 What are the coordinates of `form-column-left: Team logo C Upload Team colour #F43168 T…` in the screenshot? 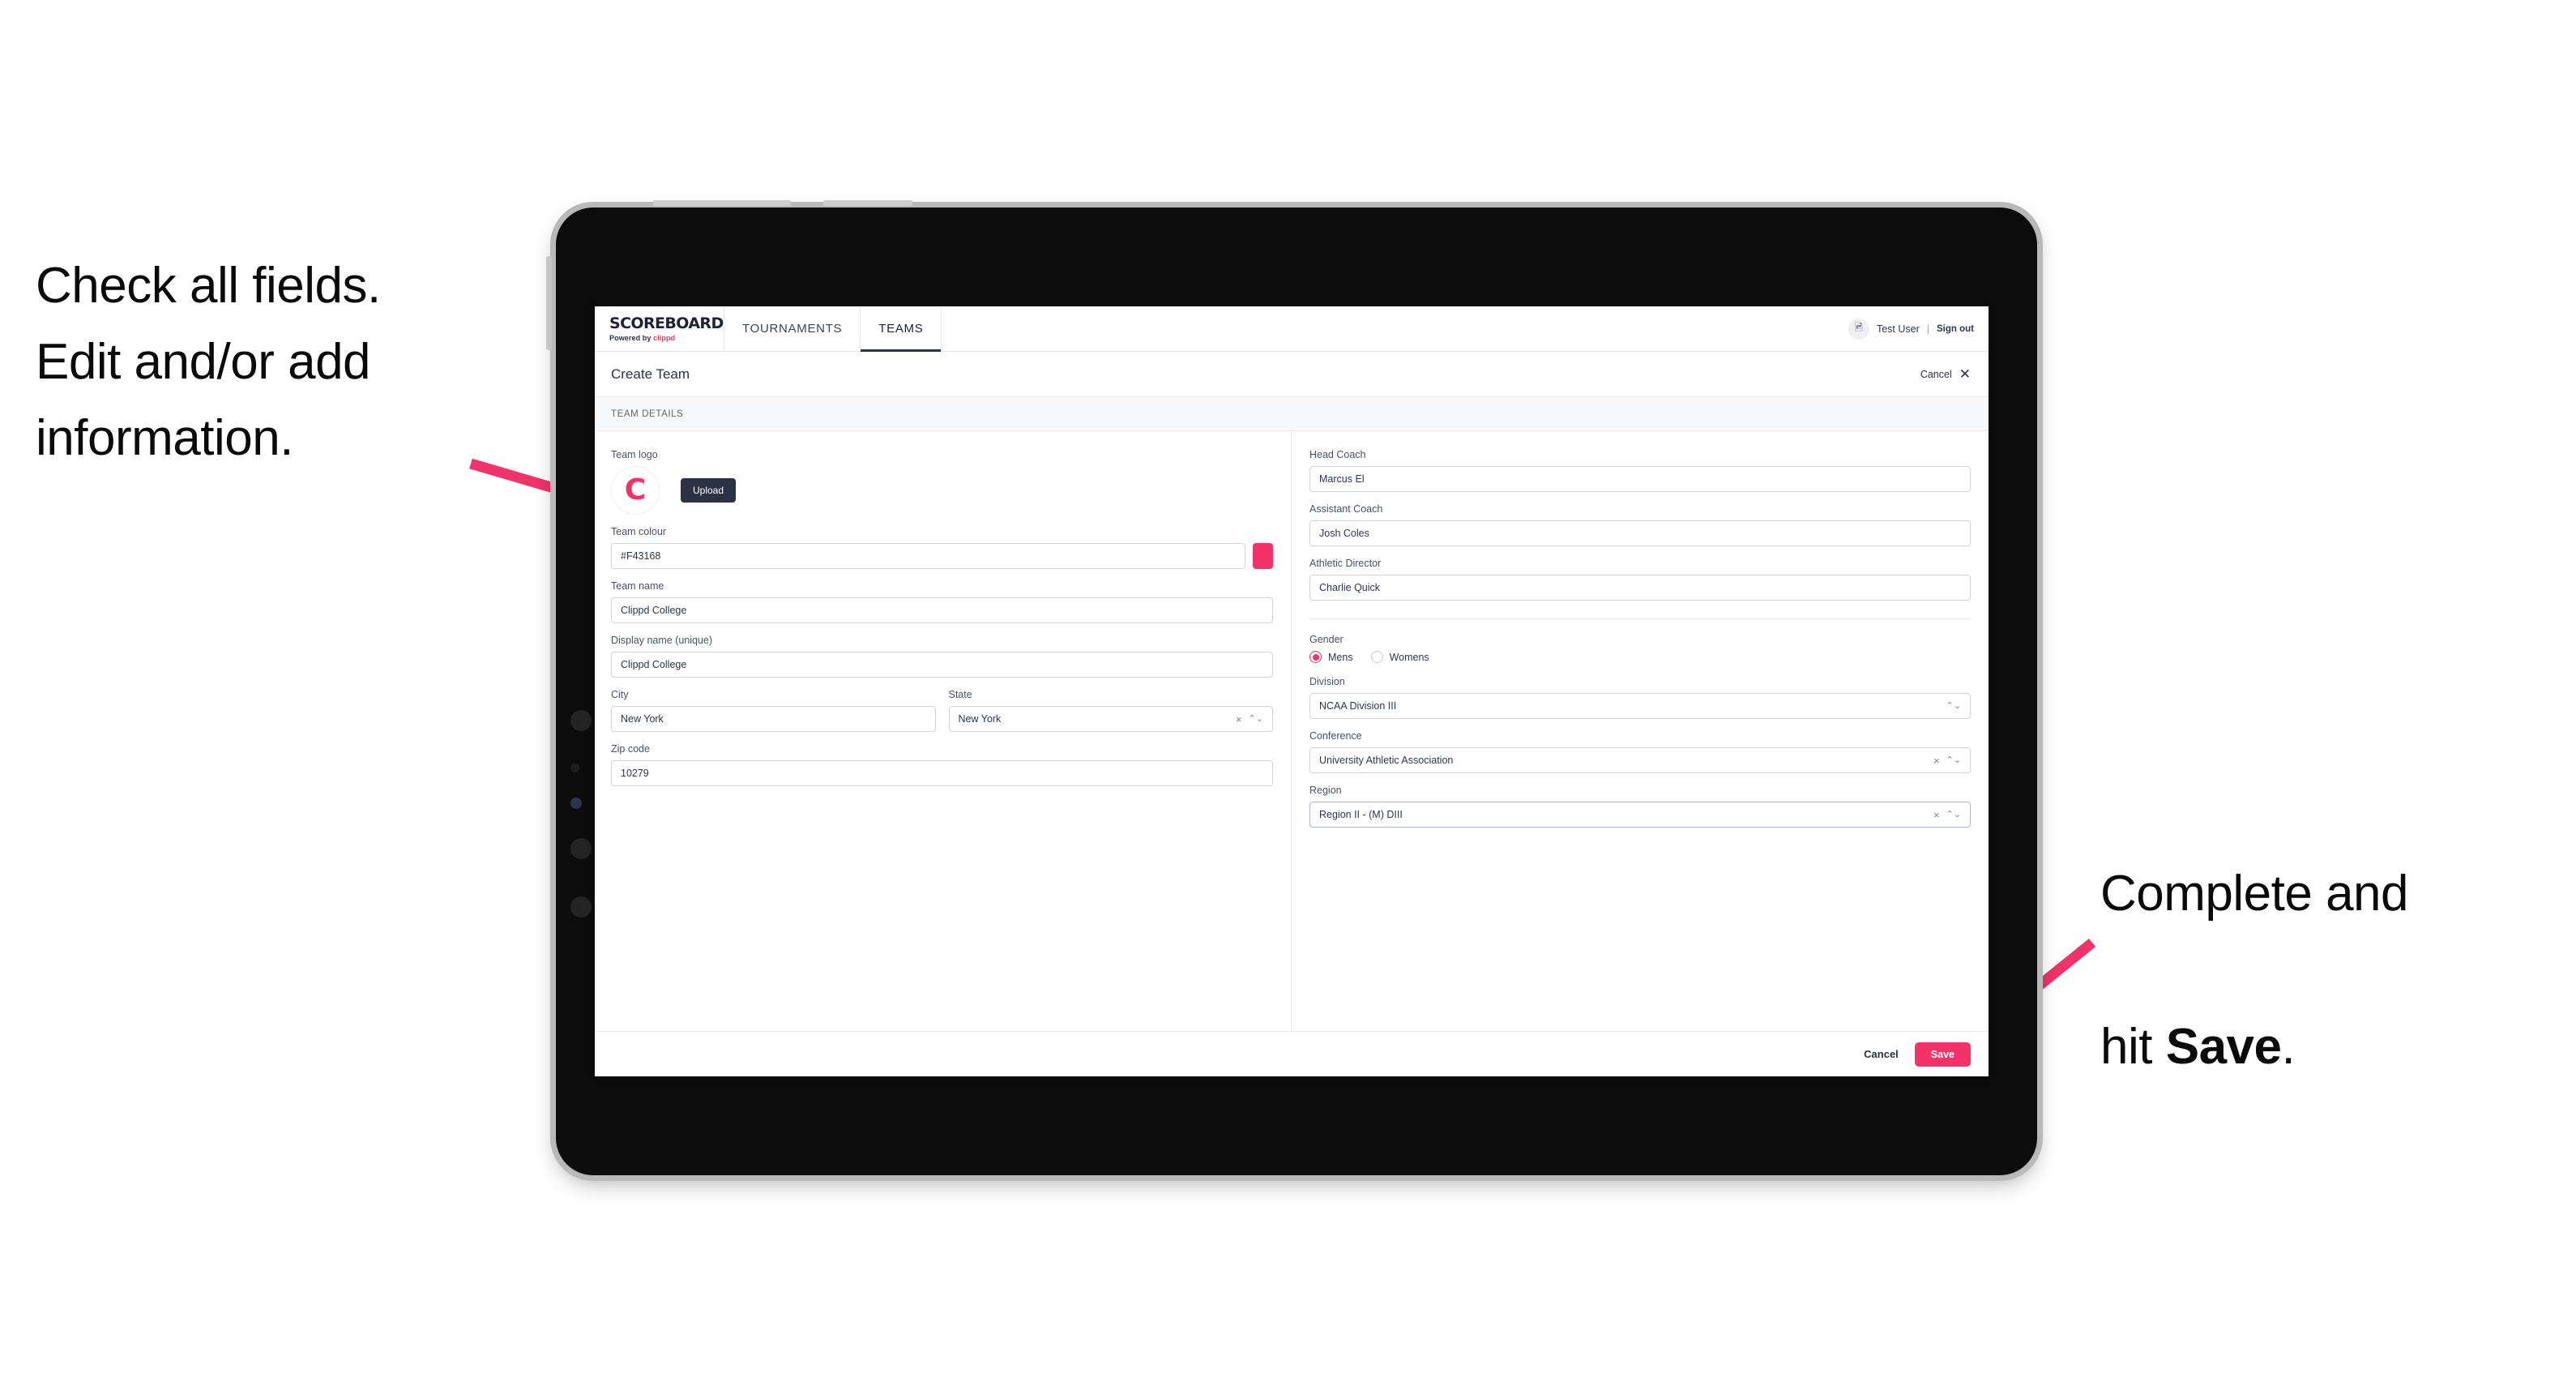 It's located at (943, 731).